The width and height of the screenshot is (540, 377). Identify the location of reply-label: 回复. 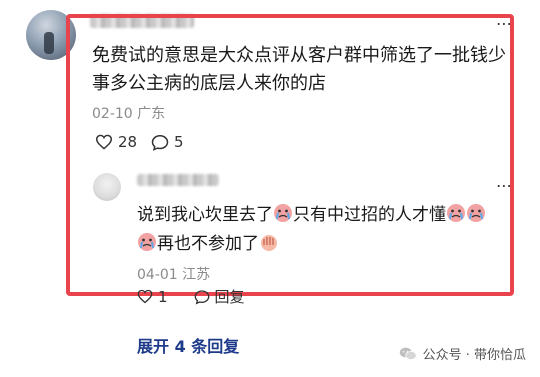
(229, 297).